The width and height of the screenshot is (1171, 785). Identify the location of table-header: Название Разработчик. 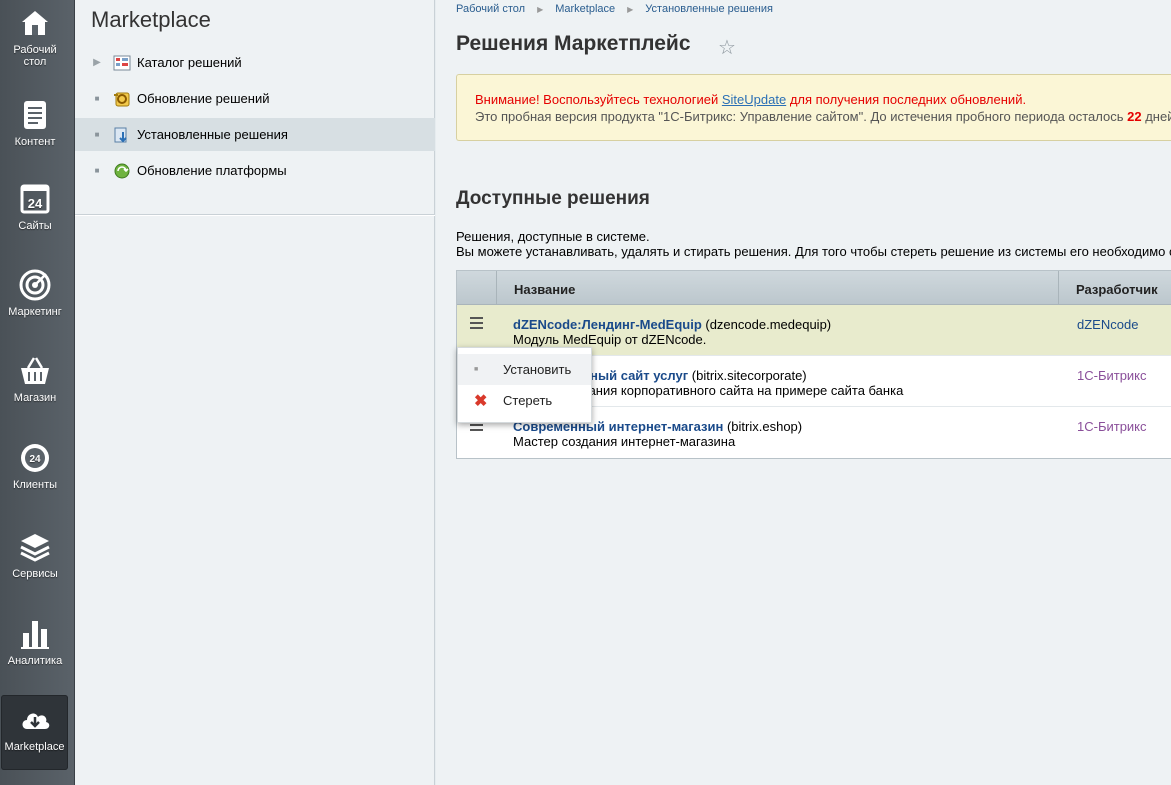
(814, 288).